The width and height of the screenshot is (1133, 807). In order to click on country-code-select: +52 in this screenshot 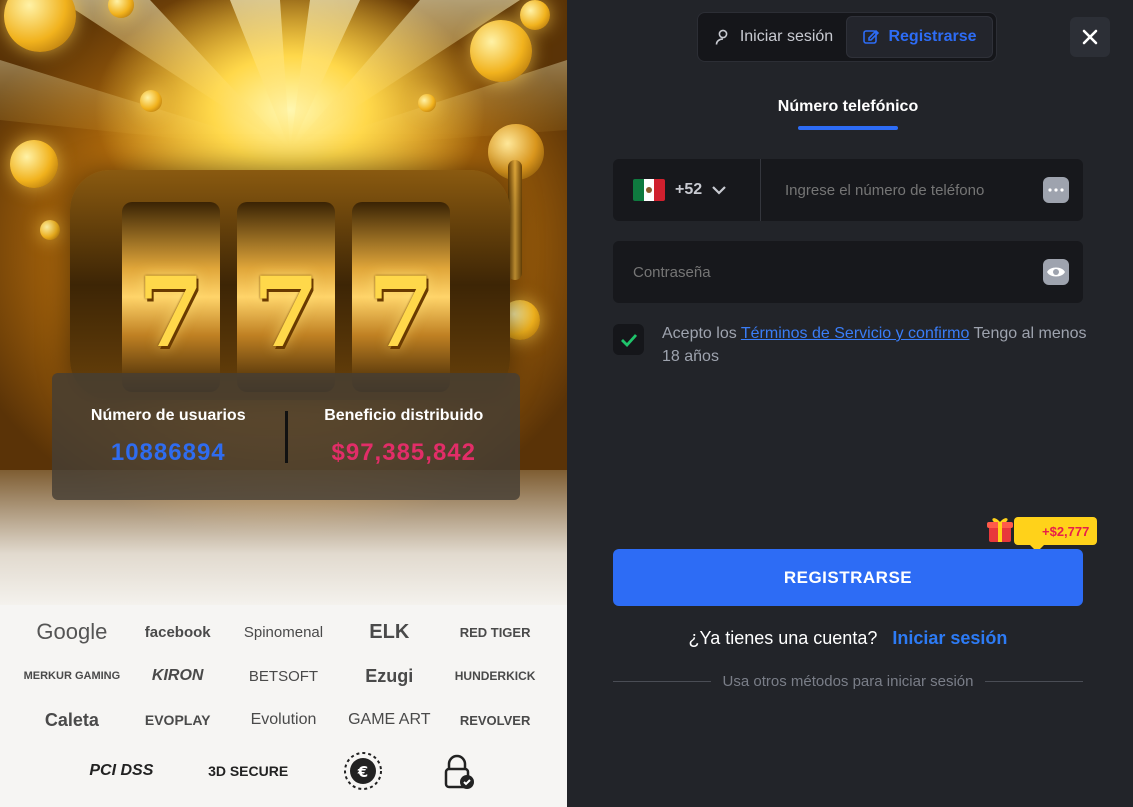, I will do `click(687, 190)`.